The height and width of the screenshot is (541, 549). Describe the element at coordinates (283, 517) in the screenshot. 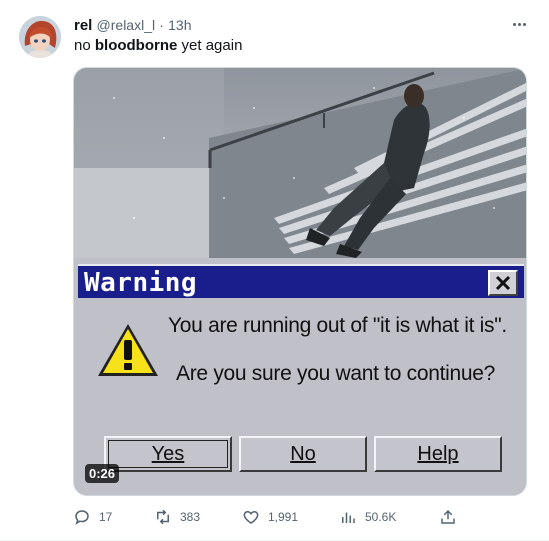

I see `like-count: 1,991` at that location.